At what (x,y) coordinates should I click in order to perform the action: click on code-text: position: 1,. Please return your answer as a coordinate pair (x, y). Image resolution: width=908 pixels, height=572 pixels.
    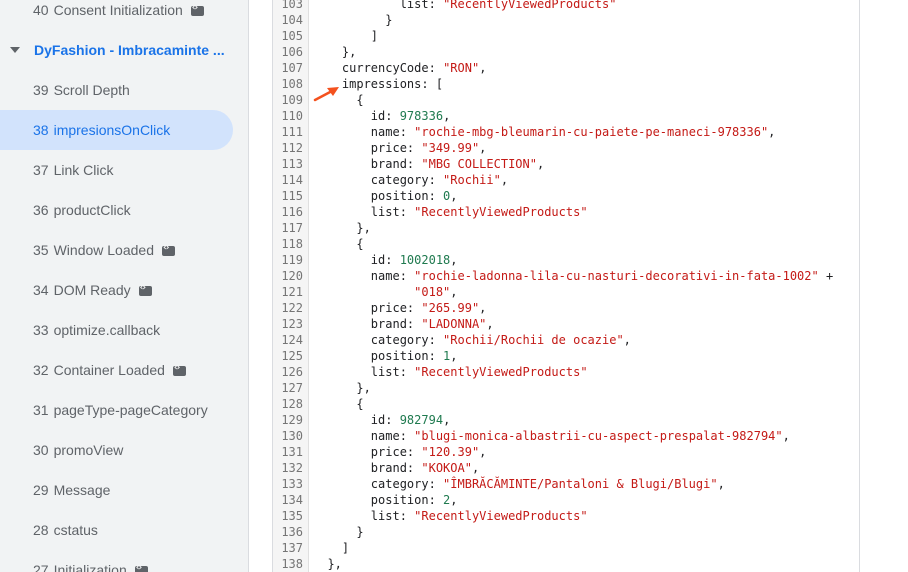
    Looking at the image, I should click on (385, 356).